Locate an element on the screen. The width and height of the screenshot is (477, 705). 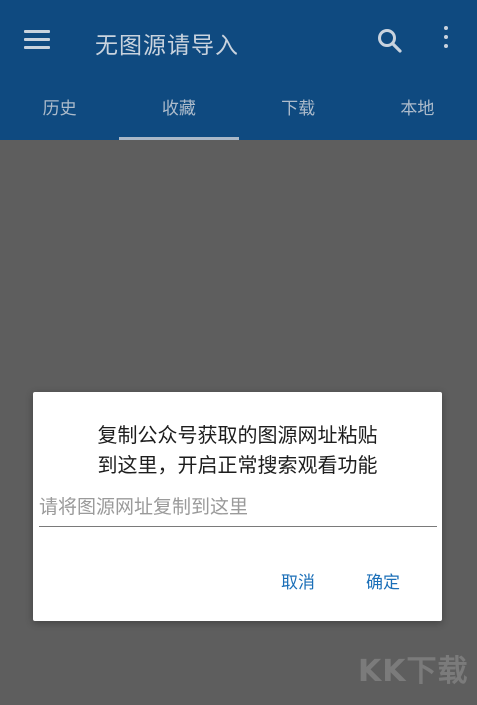
tab-local: 本地 is located at coordinates (417, 112).